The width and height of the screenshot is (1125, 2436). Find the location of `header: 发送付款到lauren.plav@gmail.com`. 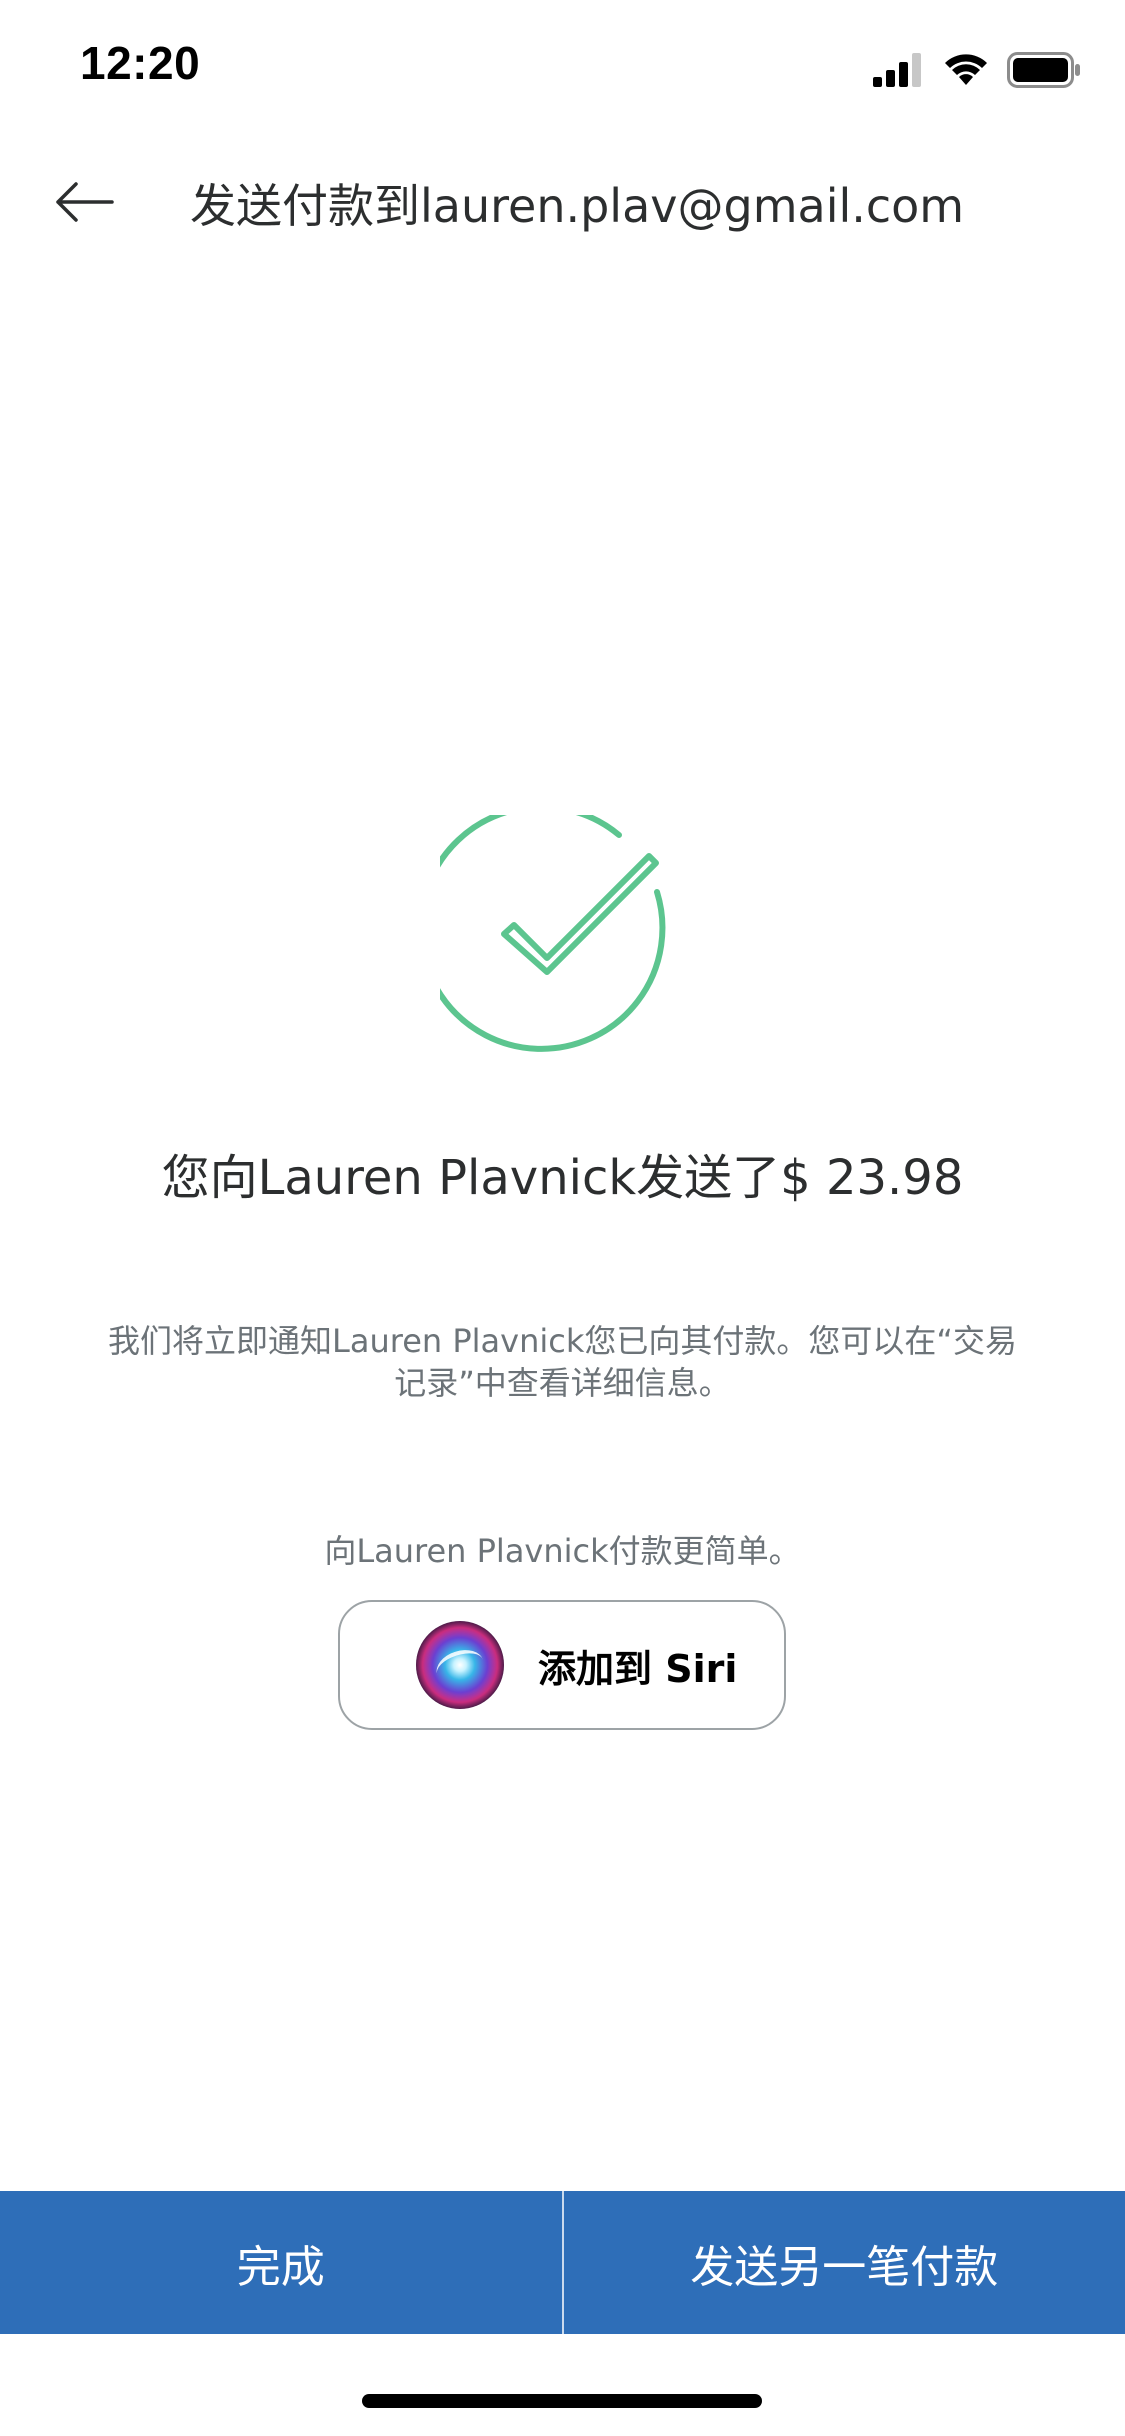

header: 发送付款到lauren.plav@gmail.com is located at coordinates (562, 198).